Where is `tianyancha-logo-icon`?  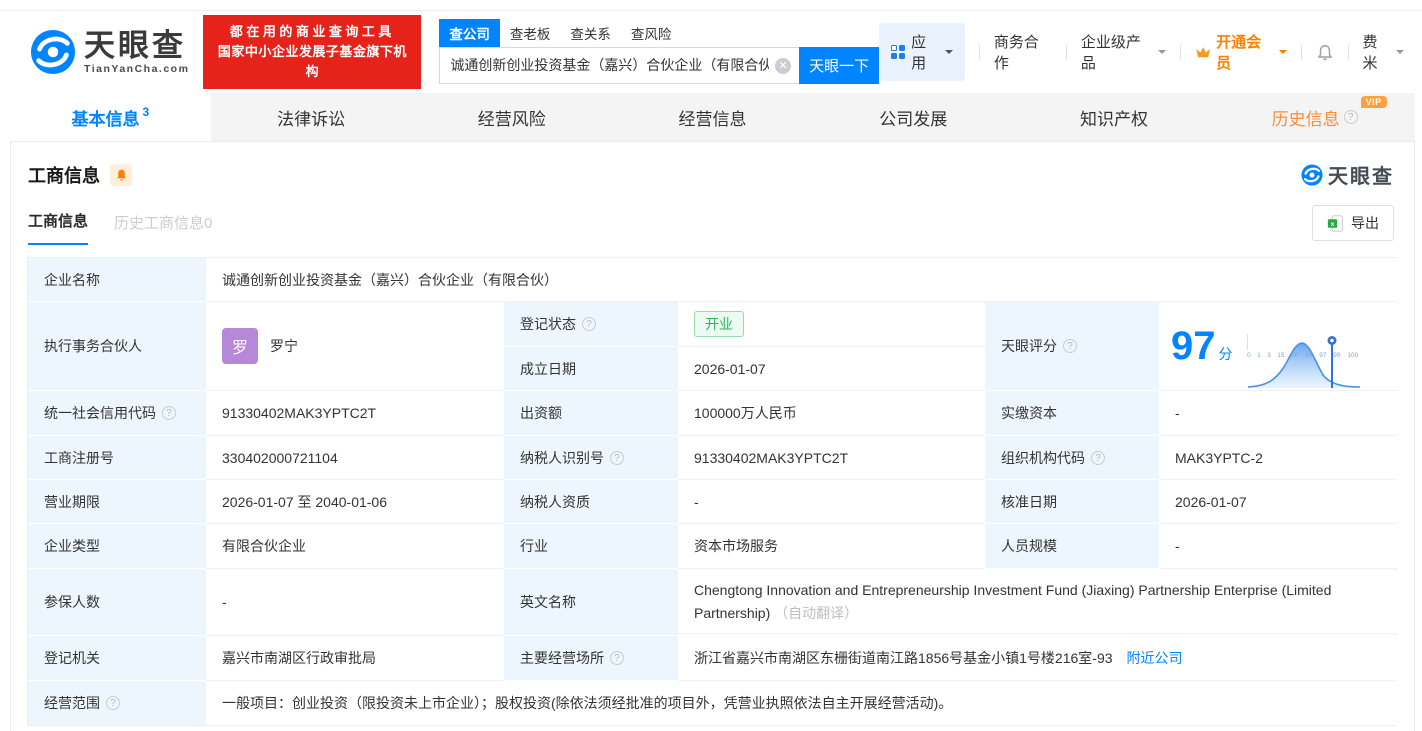
tianyancha-logo-icon is located at coordinates (53, 52).